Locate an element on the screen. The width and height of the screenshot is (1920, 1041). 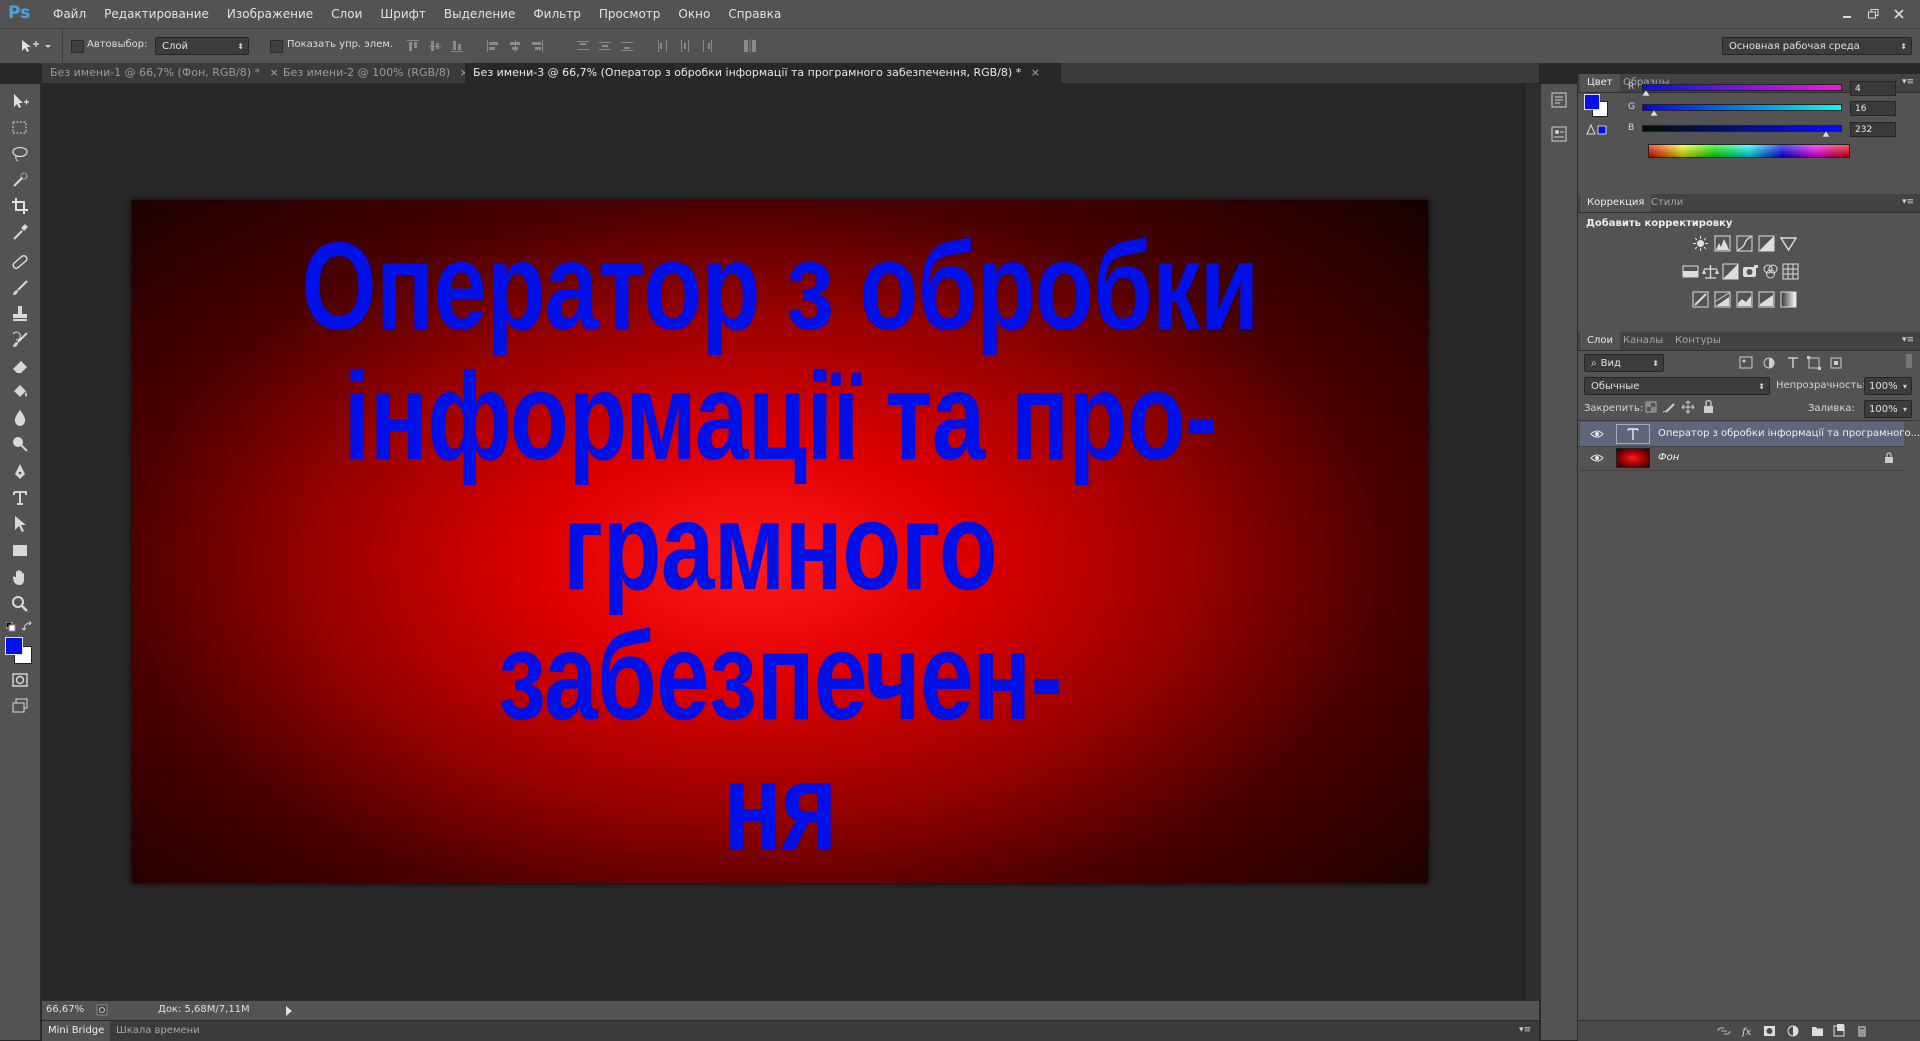
menu-image: Изображение is located at coordinates (270, 14).